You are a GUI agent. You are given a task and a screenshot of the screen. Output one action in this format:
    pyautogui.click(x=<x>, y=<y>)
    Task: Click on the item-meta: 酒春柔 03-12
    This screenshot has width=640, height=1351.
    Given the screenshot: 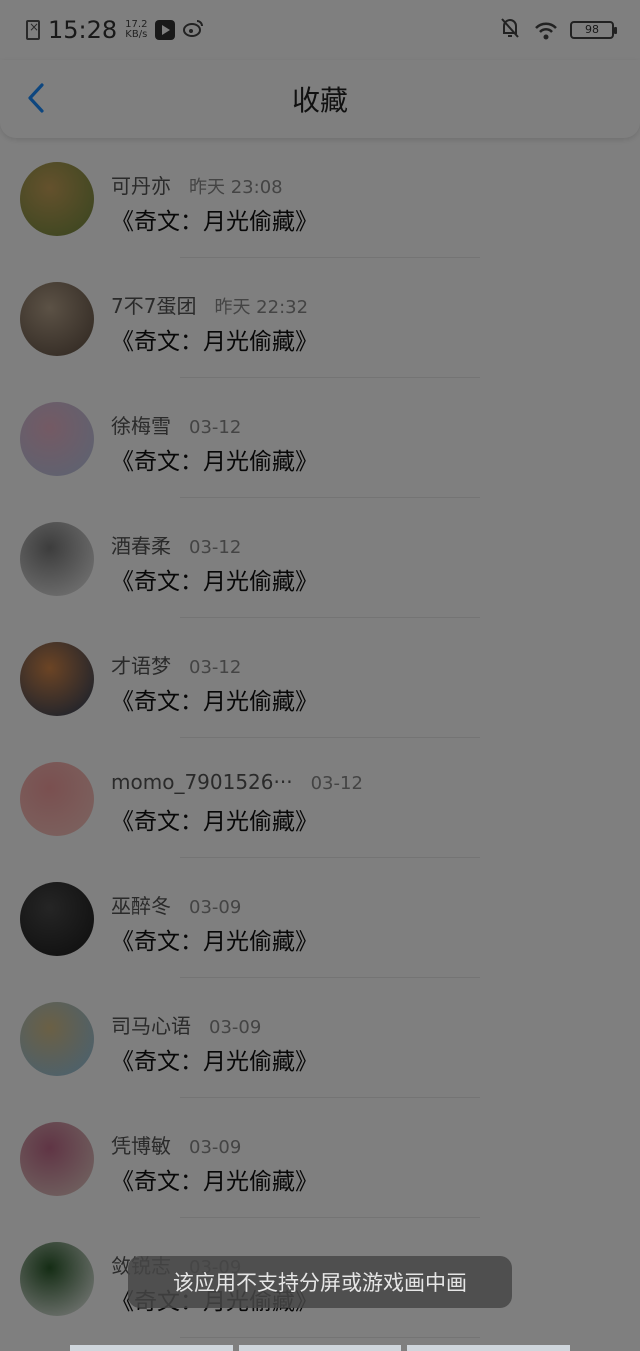 What is the action you would take?
    pyautogui.click(x=176, y=544)
    